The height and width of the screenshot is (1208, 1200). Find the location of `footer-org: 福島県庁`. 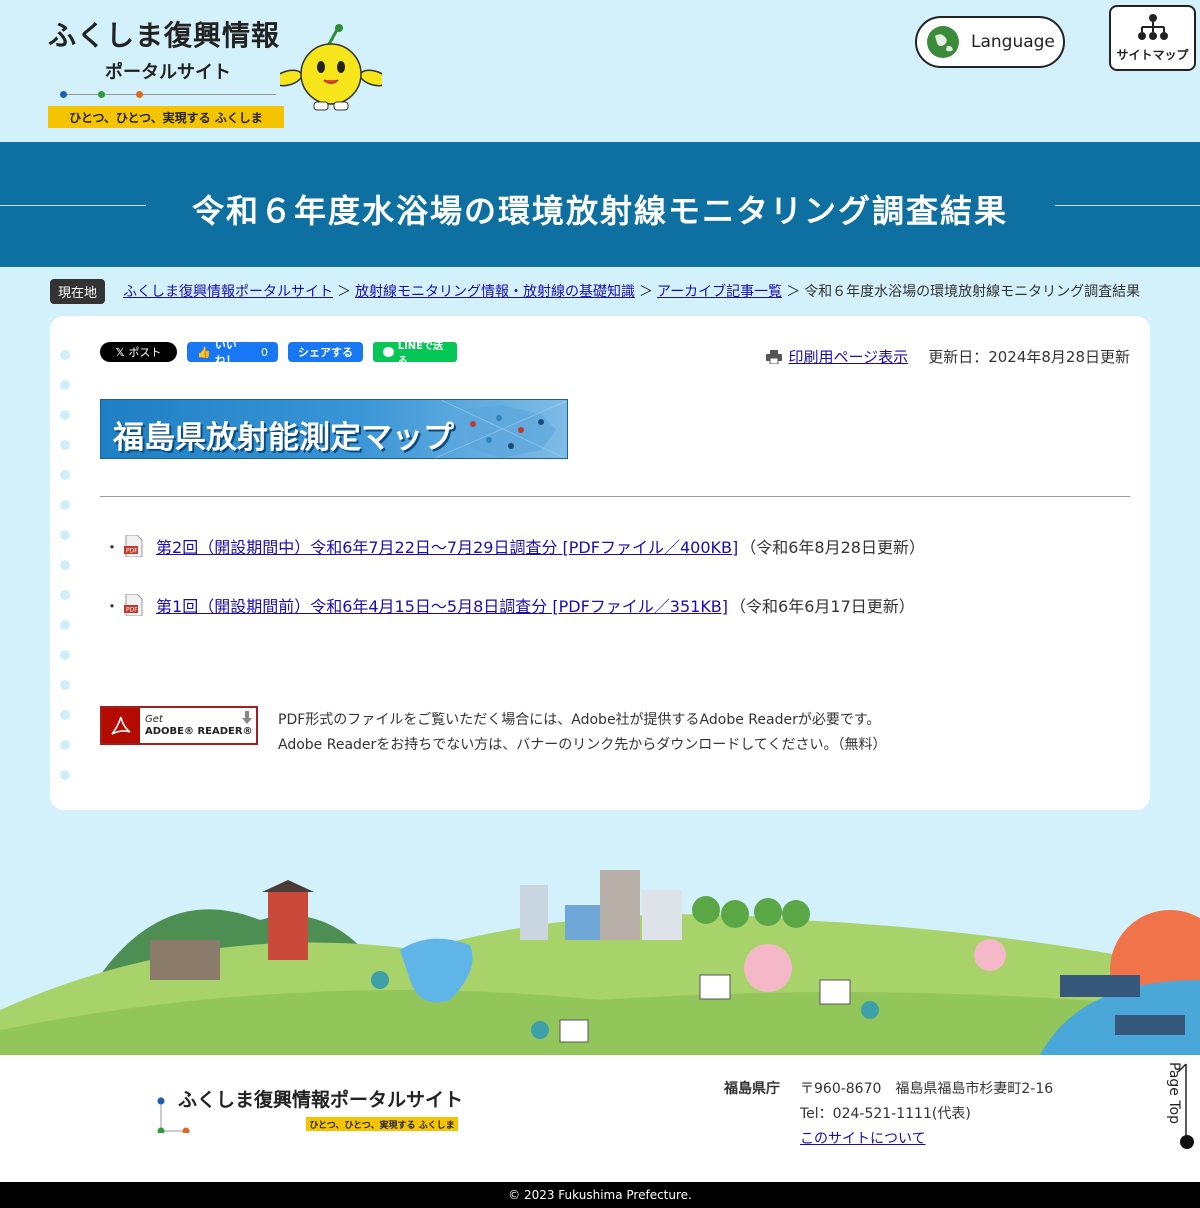

footer-org: 福島県庁 is located at coordinates (752, 1089).